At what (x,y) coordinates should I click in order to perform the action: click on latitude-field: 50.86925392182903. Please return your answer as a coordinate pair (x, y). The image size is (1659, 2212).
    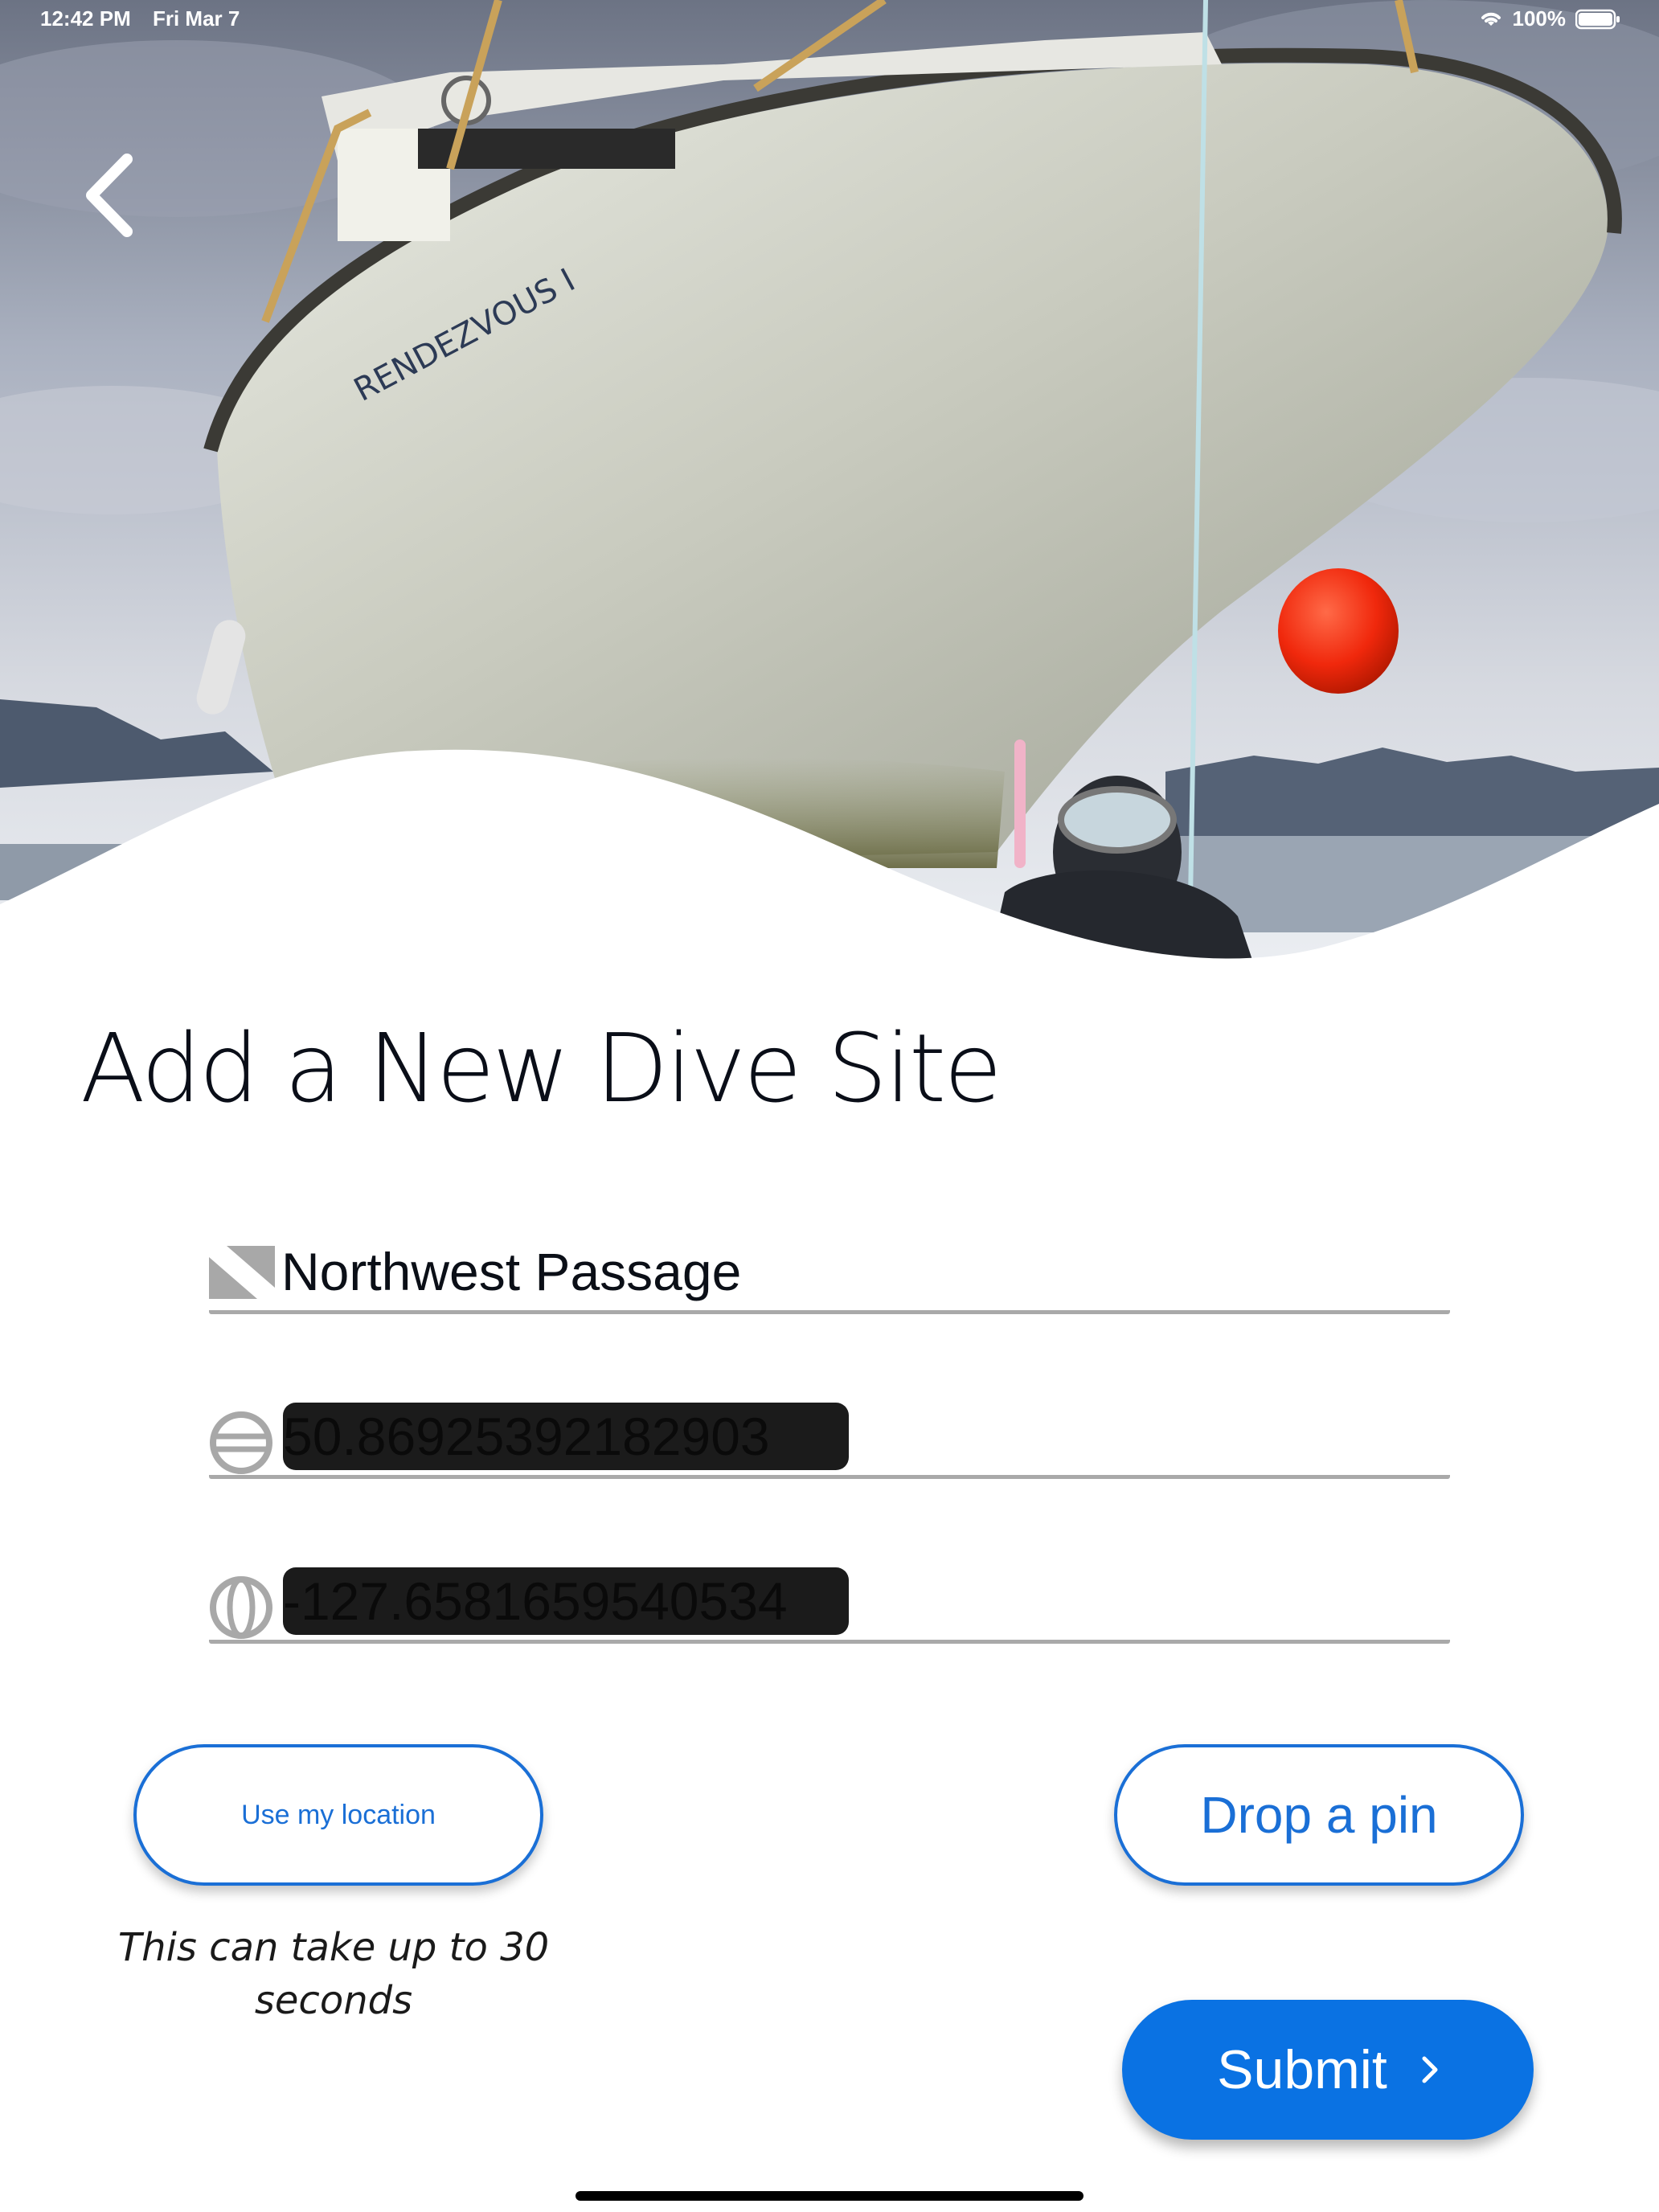
    Looking at the image, I should click on (829, 1441).